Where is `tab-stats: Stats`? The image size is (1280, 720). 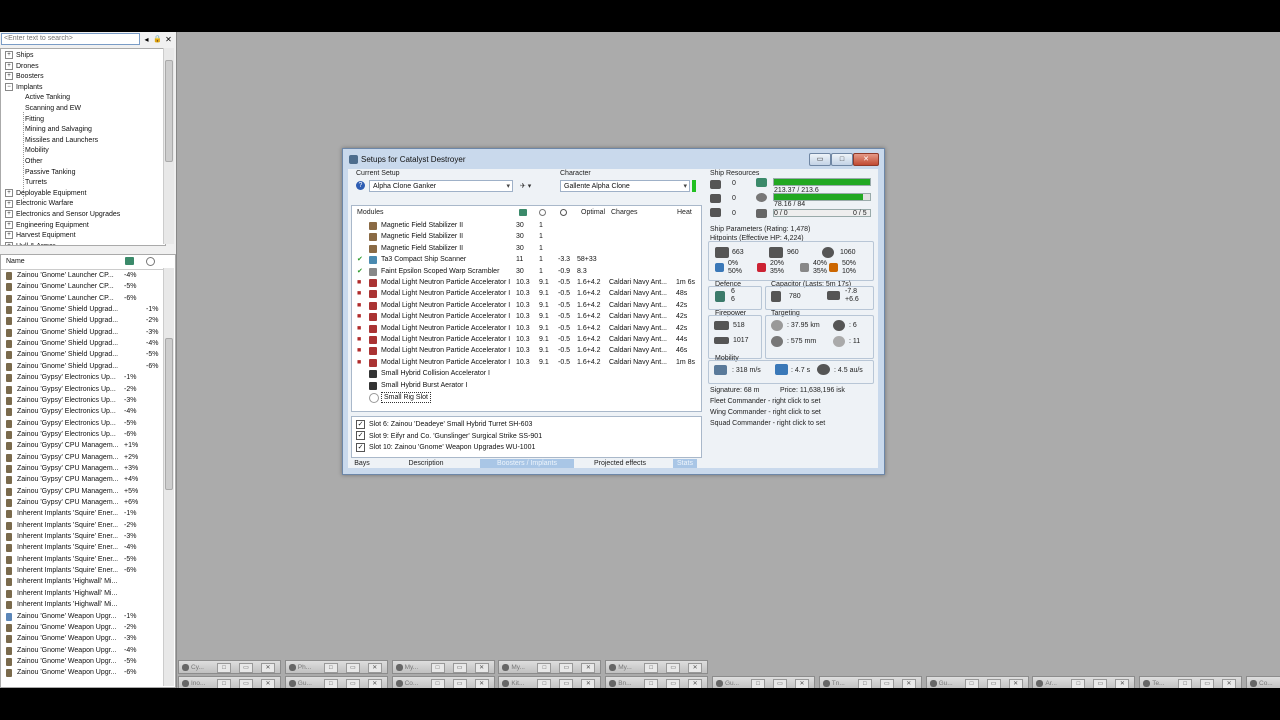
tab-stats: Stats is located at coordinates (685, 463).